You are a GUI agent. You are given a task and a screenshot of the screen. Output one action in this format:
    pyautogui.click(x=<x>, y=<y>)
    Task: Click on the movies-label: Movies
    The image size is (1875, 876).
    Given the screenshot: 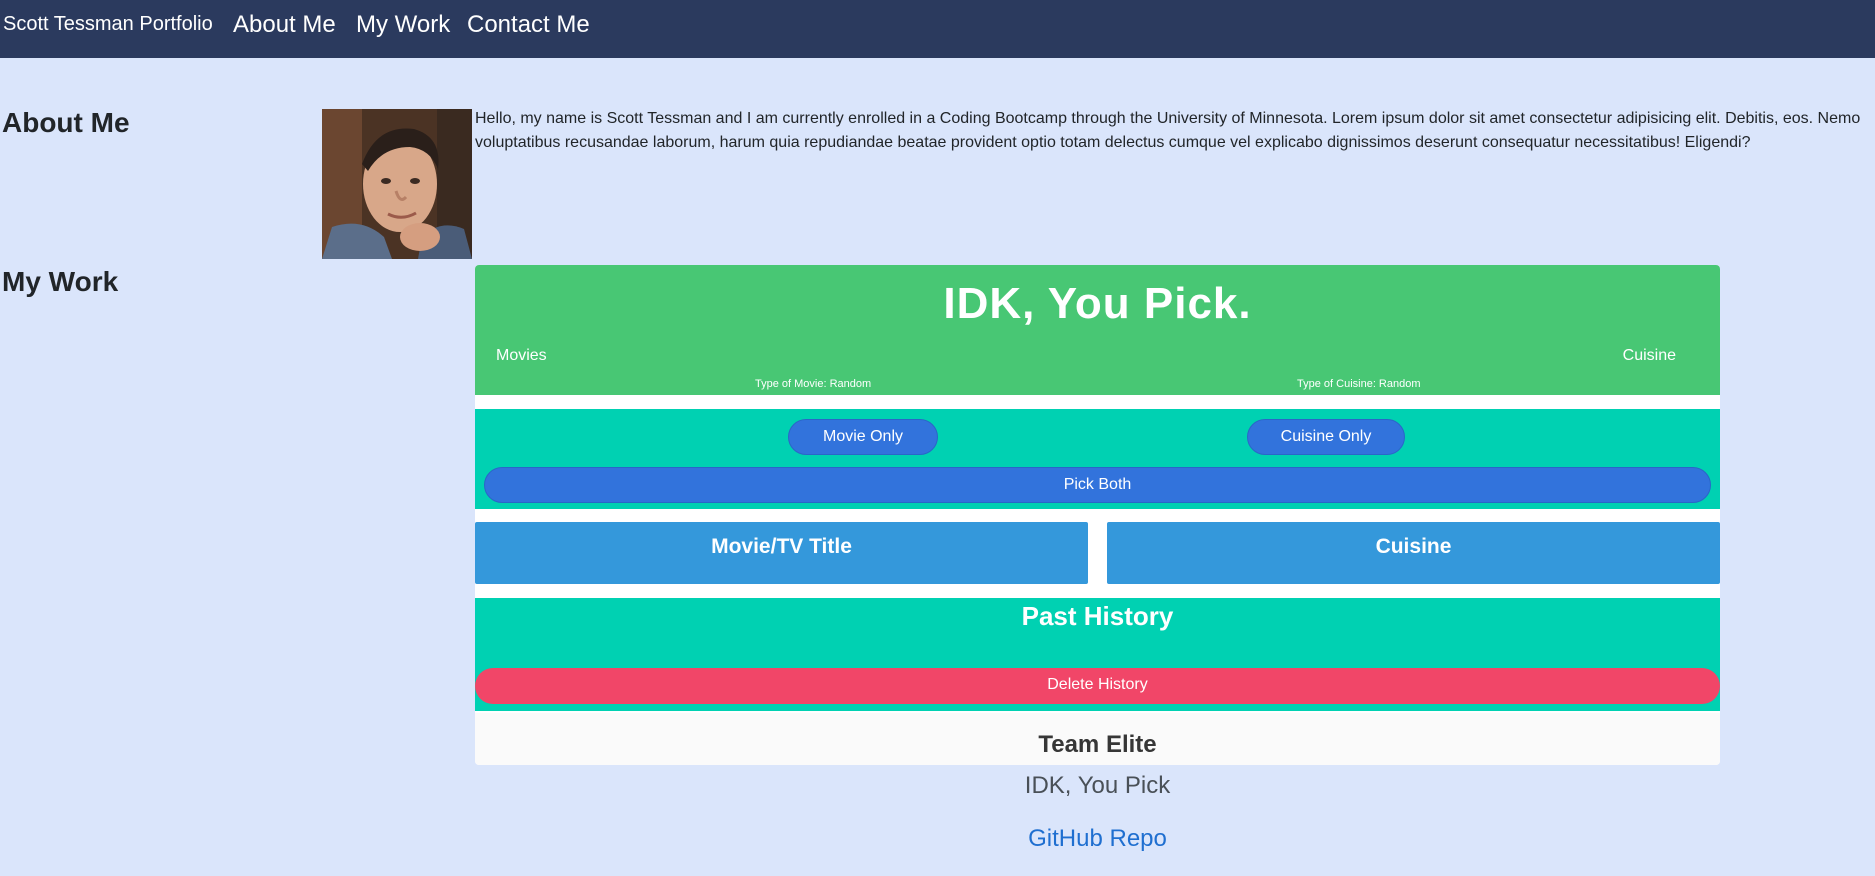 What is the action you would take?
    pyautogui.click(x=521, y=355)
    